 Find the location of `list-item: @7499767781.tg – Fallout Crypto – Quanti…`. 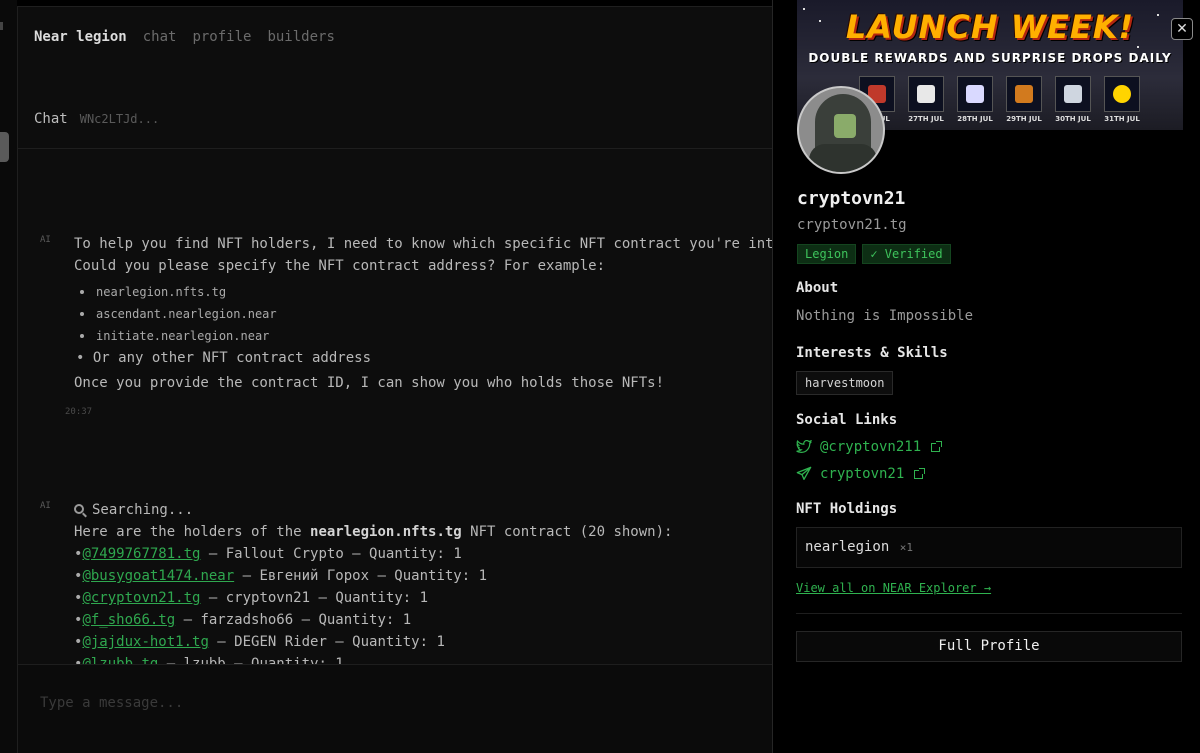

list-item: @7499767781.tg – Fallout Crypto – Quanti… is located at coordinates (423, 554).